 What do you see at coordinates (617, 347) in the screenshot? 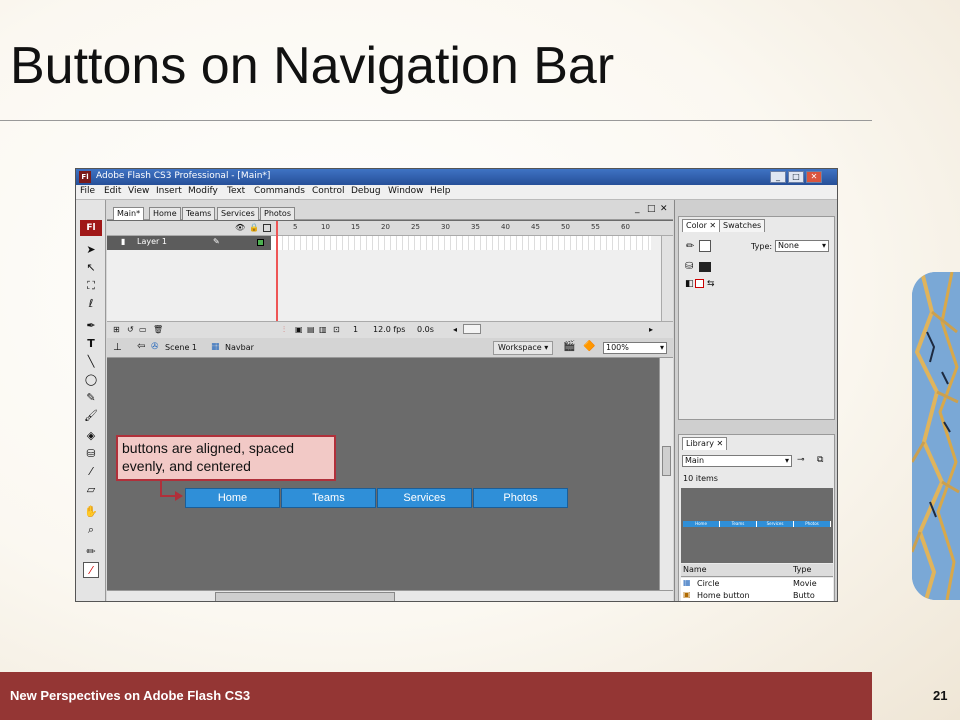
I see `zoom-value: 100%` at bounding box center [617, 347].